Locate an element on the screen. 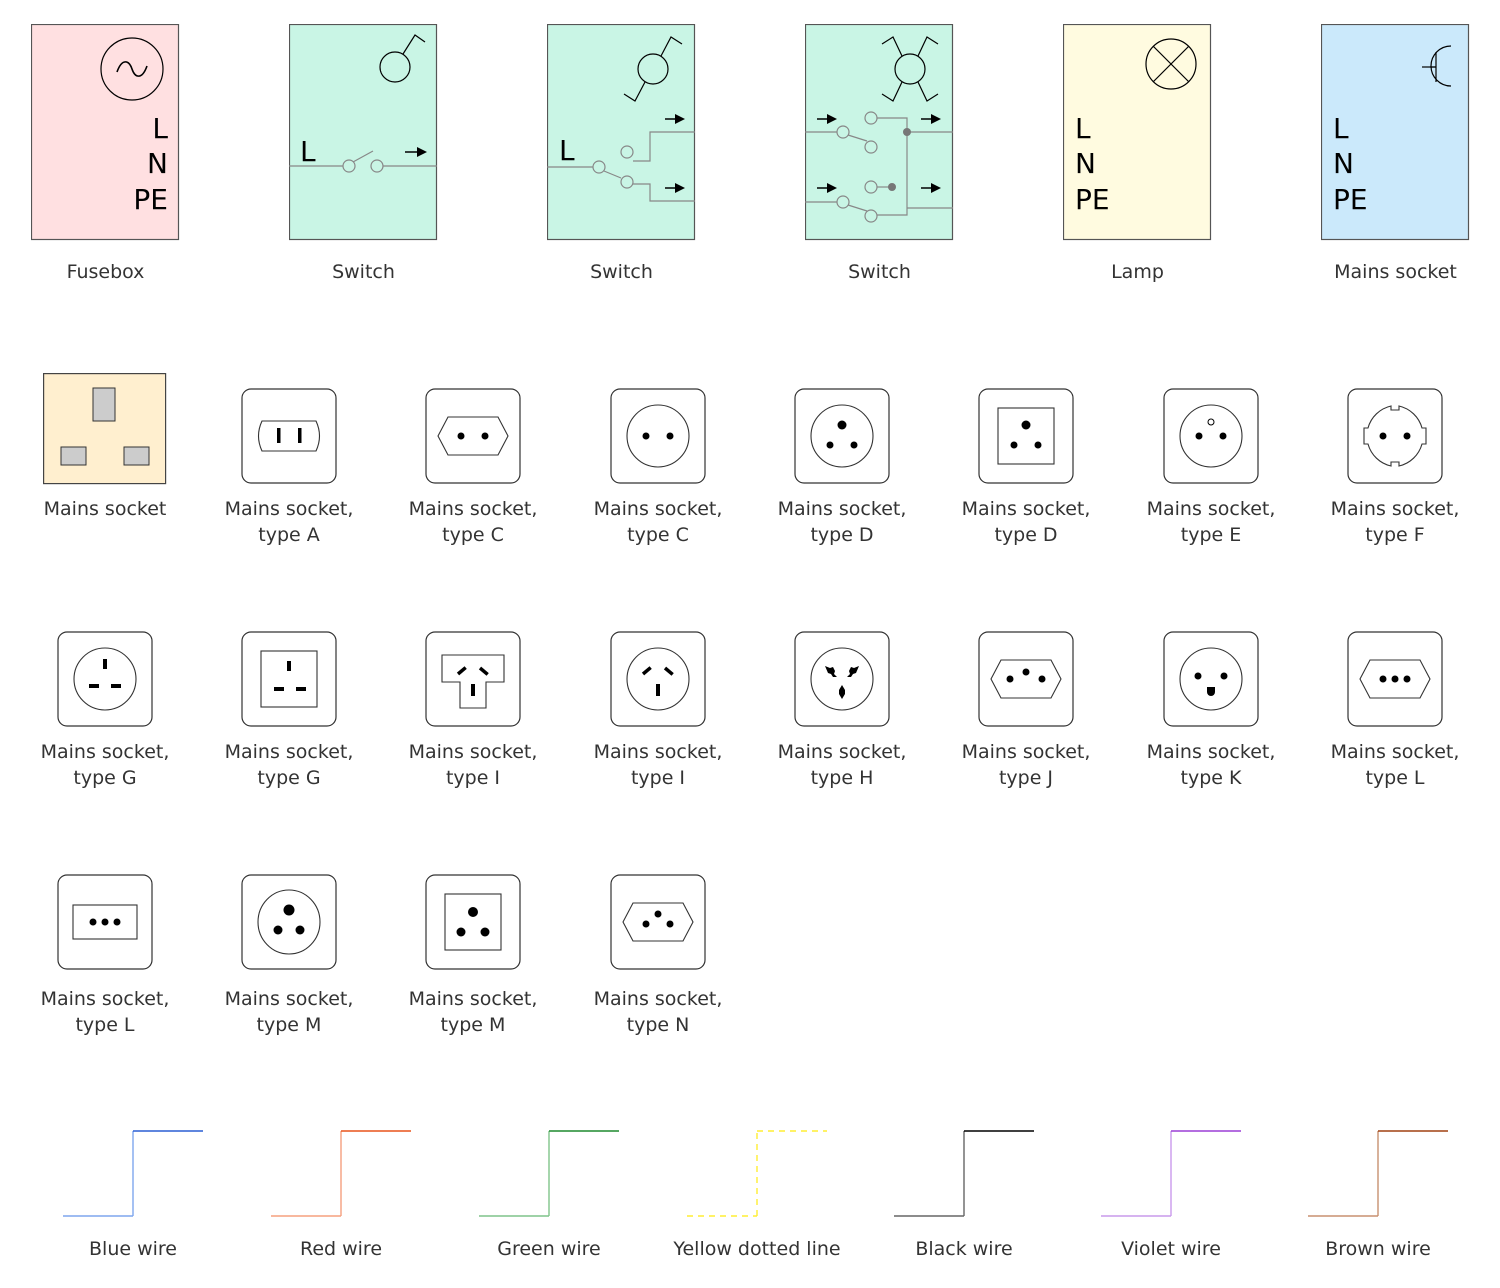  switch-intermediate-shape is located at coordinates (879, 132).